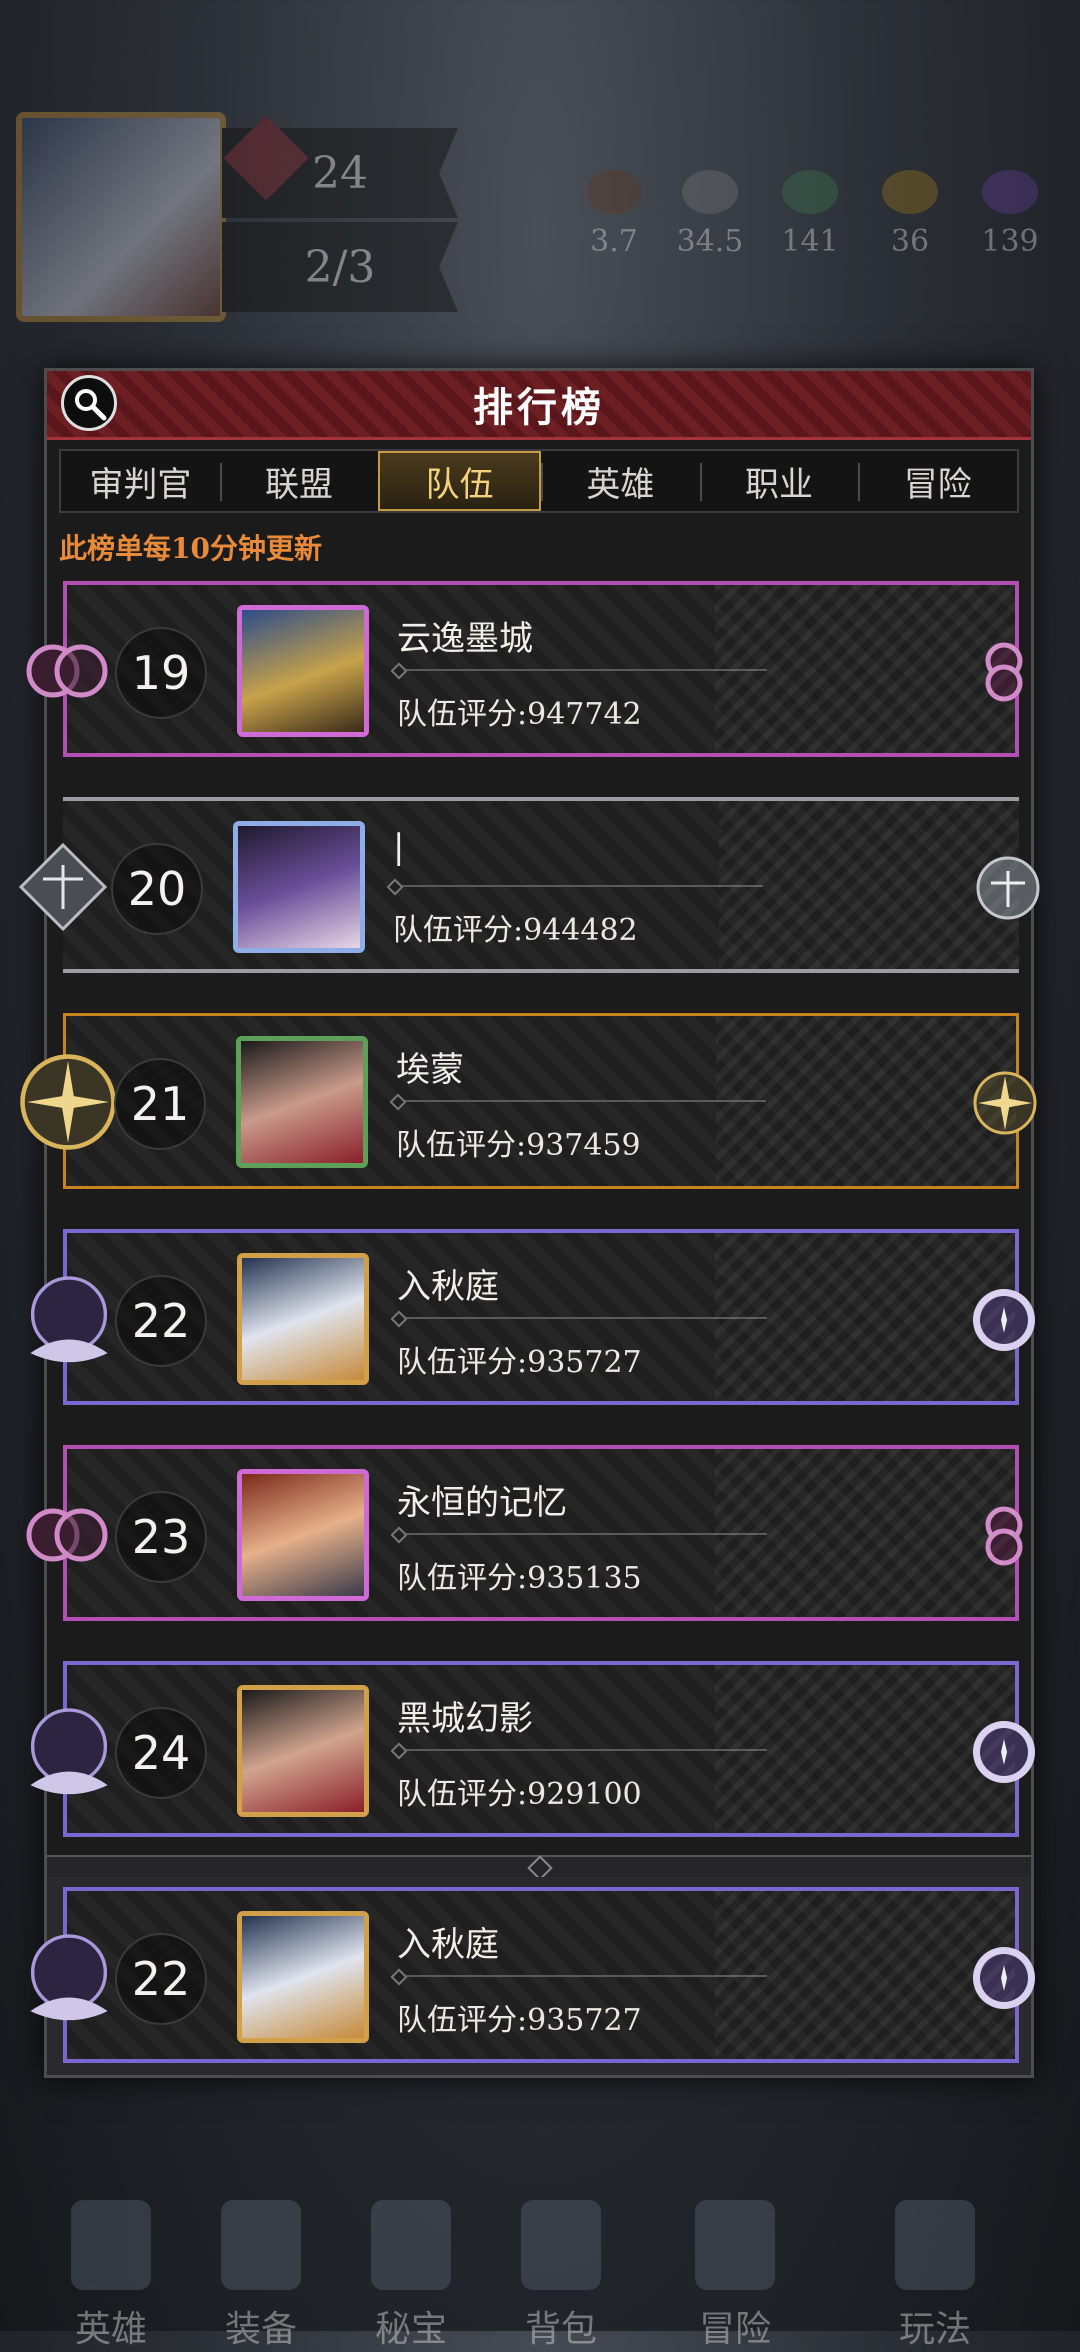 The image size is (1080, 2352). Describe the element at coordinates (1008, 888) in the screenshot. I see `scales-ornament-icon` at that location.